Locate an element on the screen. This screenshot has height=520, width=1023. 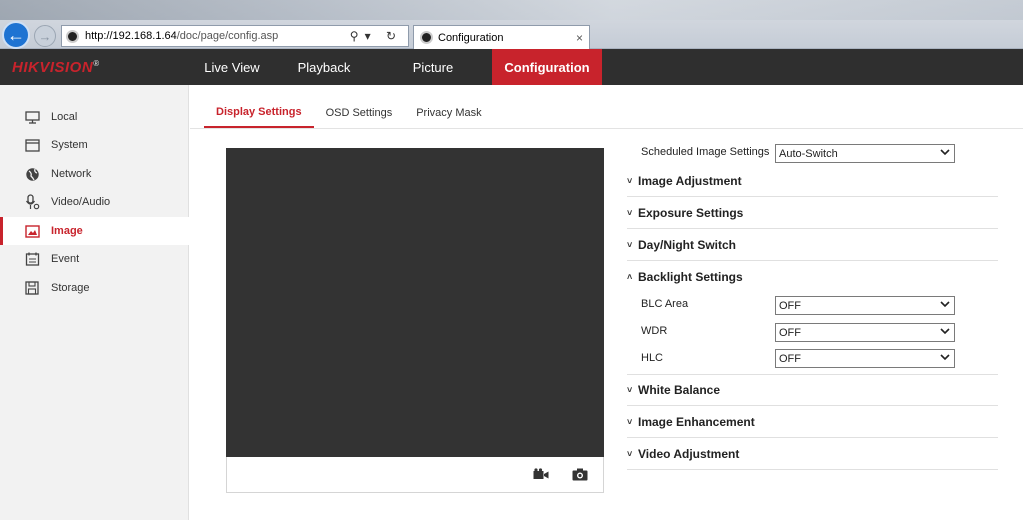
wdr-select: OFF is located at coordinates (865, 332).